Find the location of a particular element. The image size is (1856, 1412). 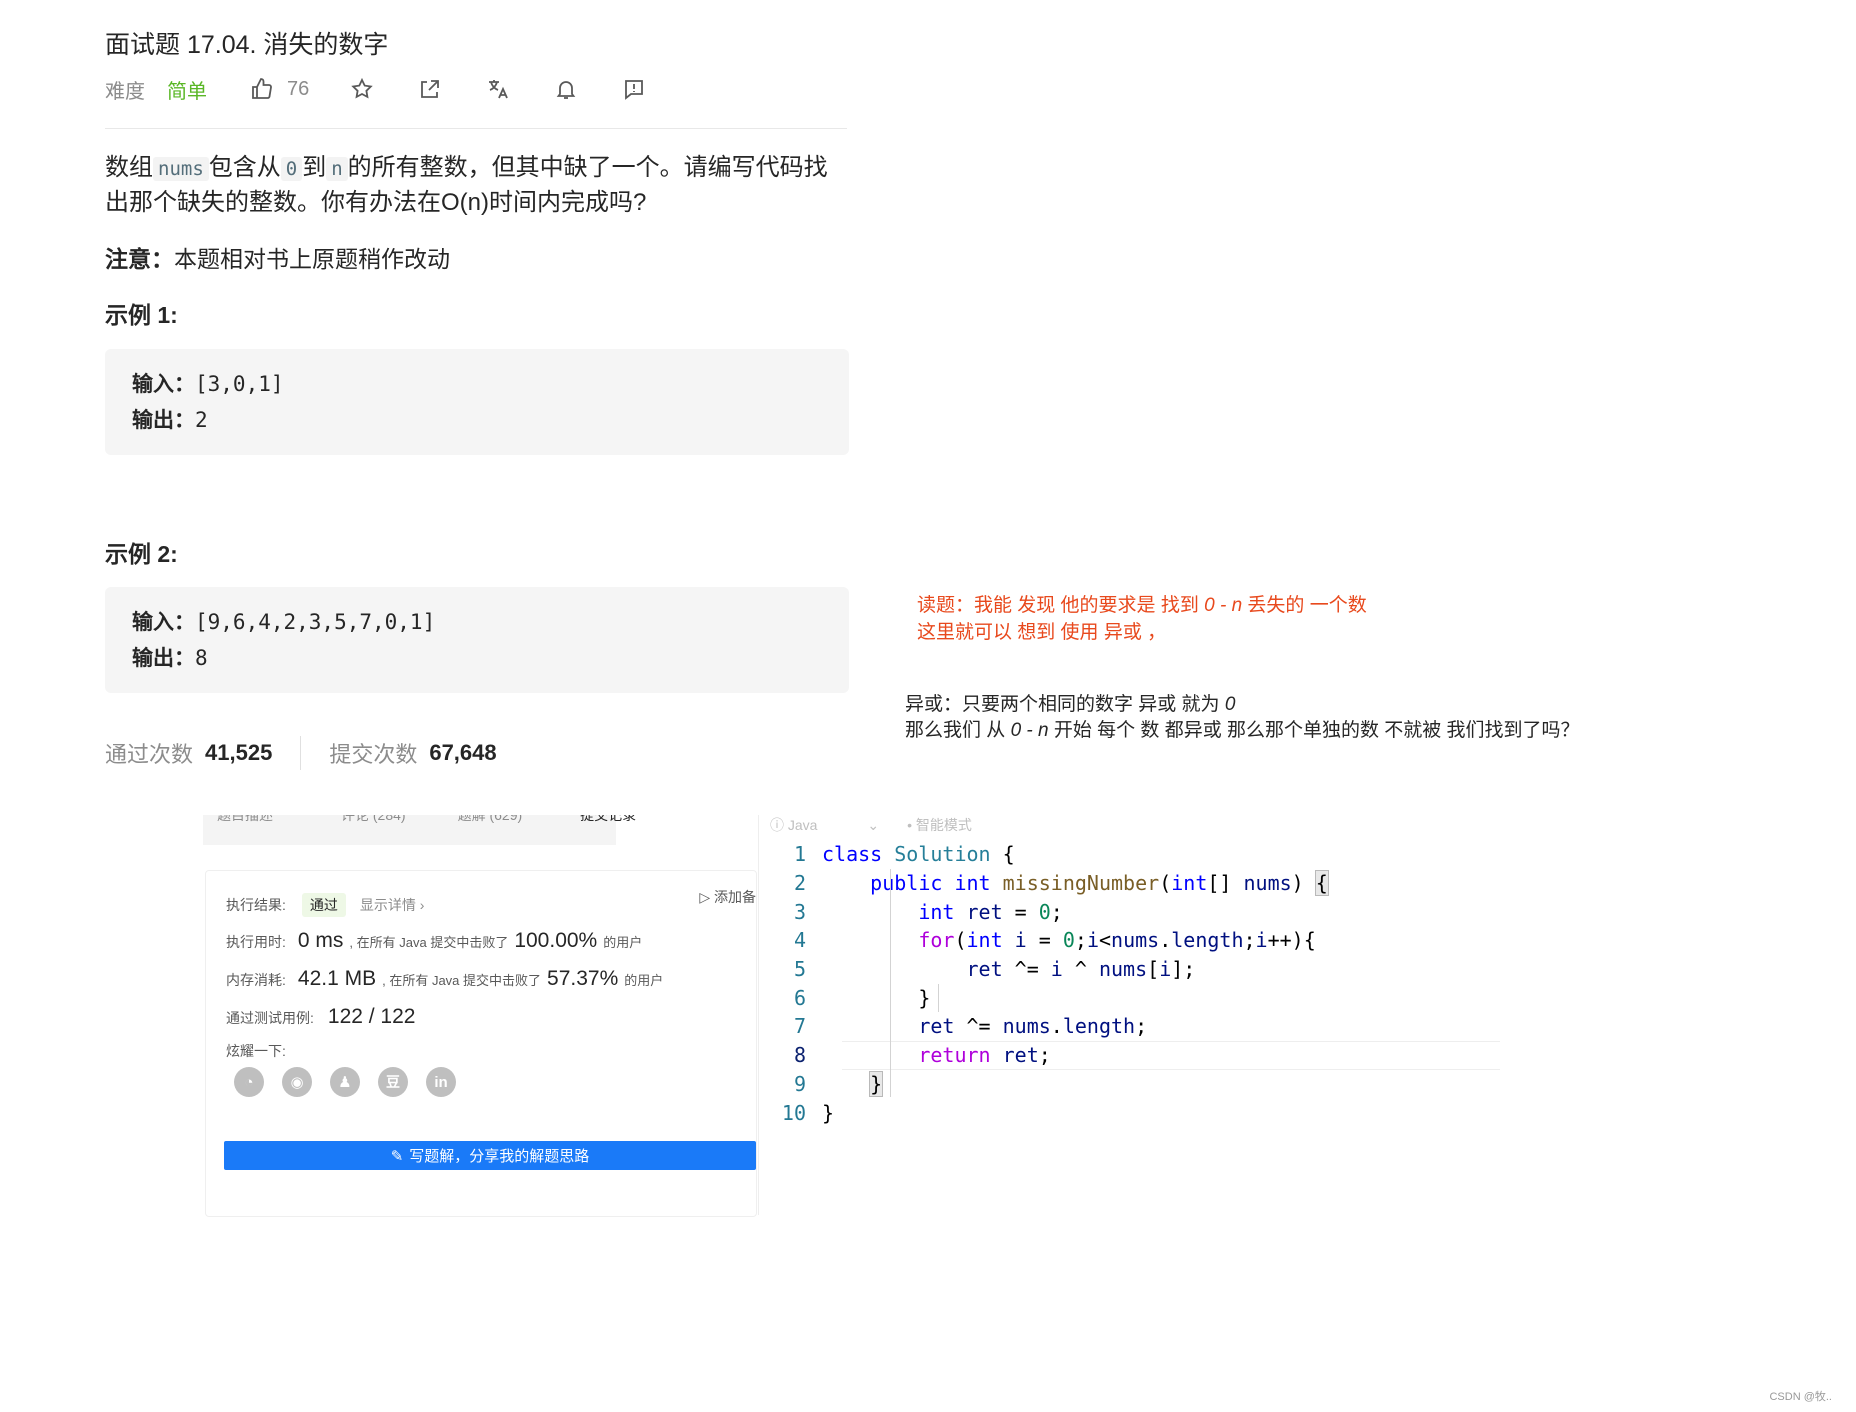

likes-count: 76 is located at coordinates (298, 88).